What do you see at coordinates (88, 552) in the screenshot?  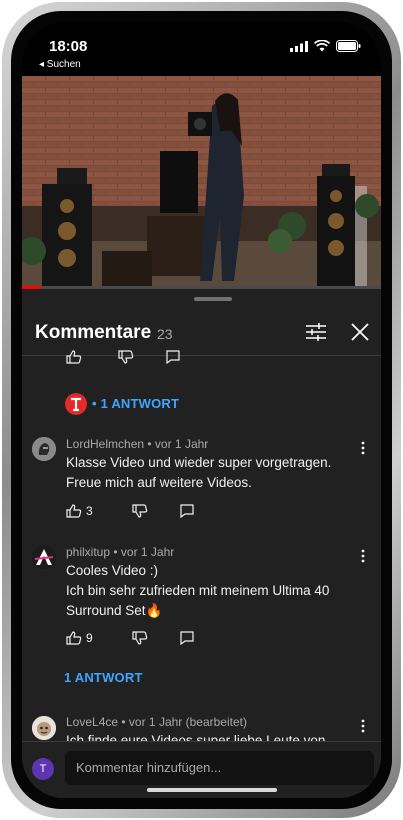 I see `comment-author: philxitup` at bounding box center [88, 552].